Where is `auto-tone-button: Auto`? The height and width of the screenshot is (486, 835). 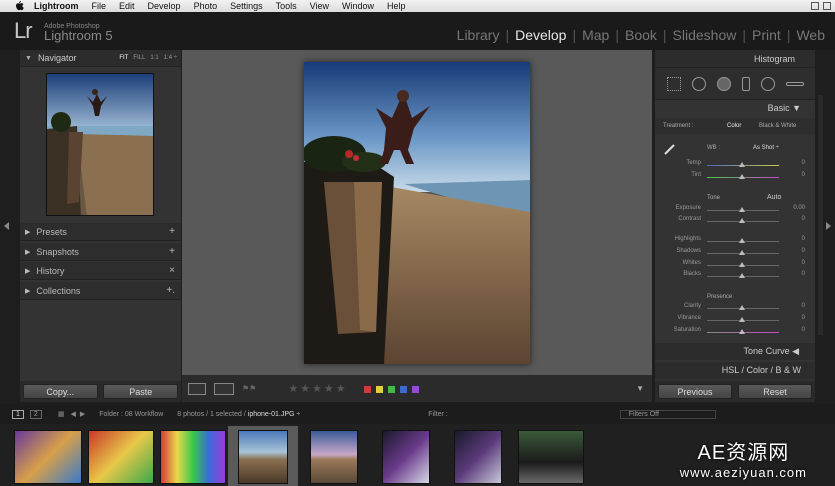
auto-tone-button: Auto is located at coordinates (774, 197).